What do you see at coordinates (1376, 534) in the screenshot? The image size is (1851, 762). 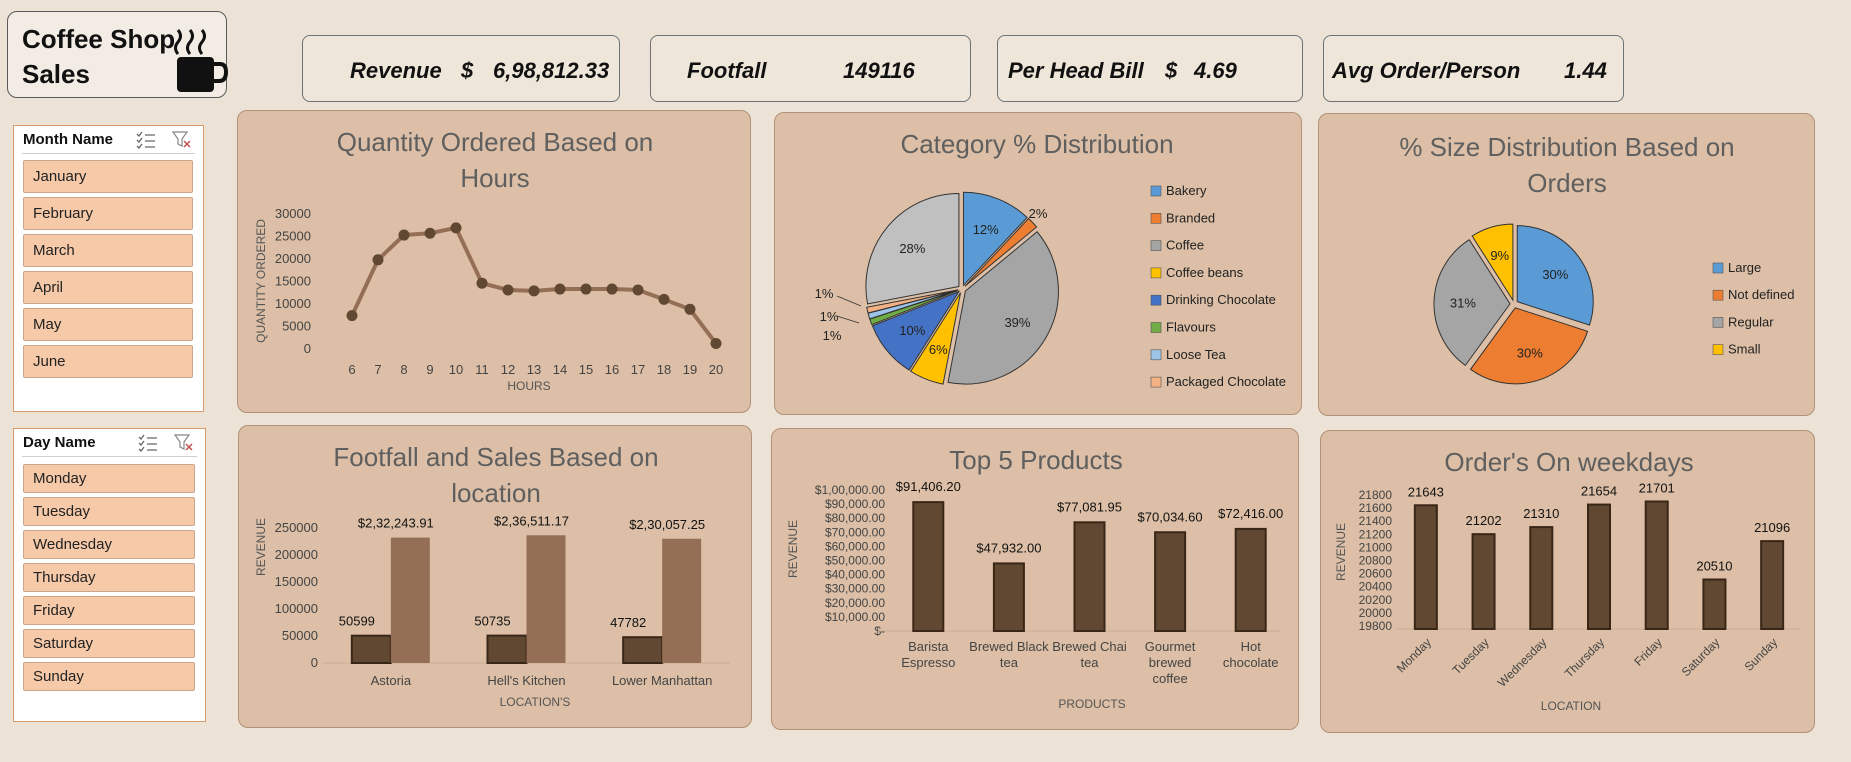 I see `y-tick-label: 21200` at bounding box center [1376, 534].